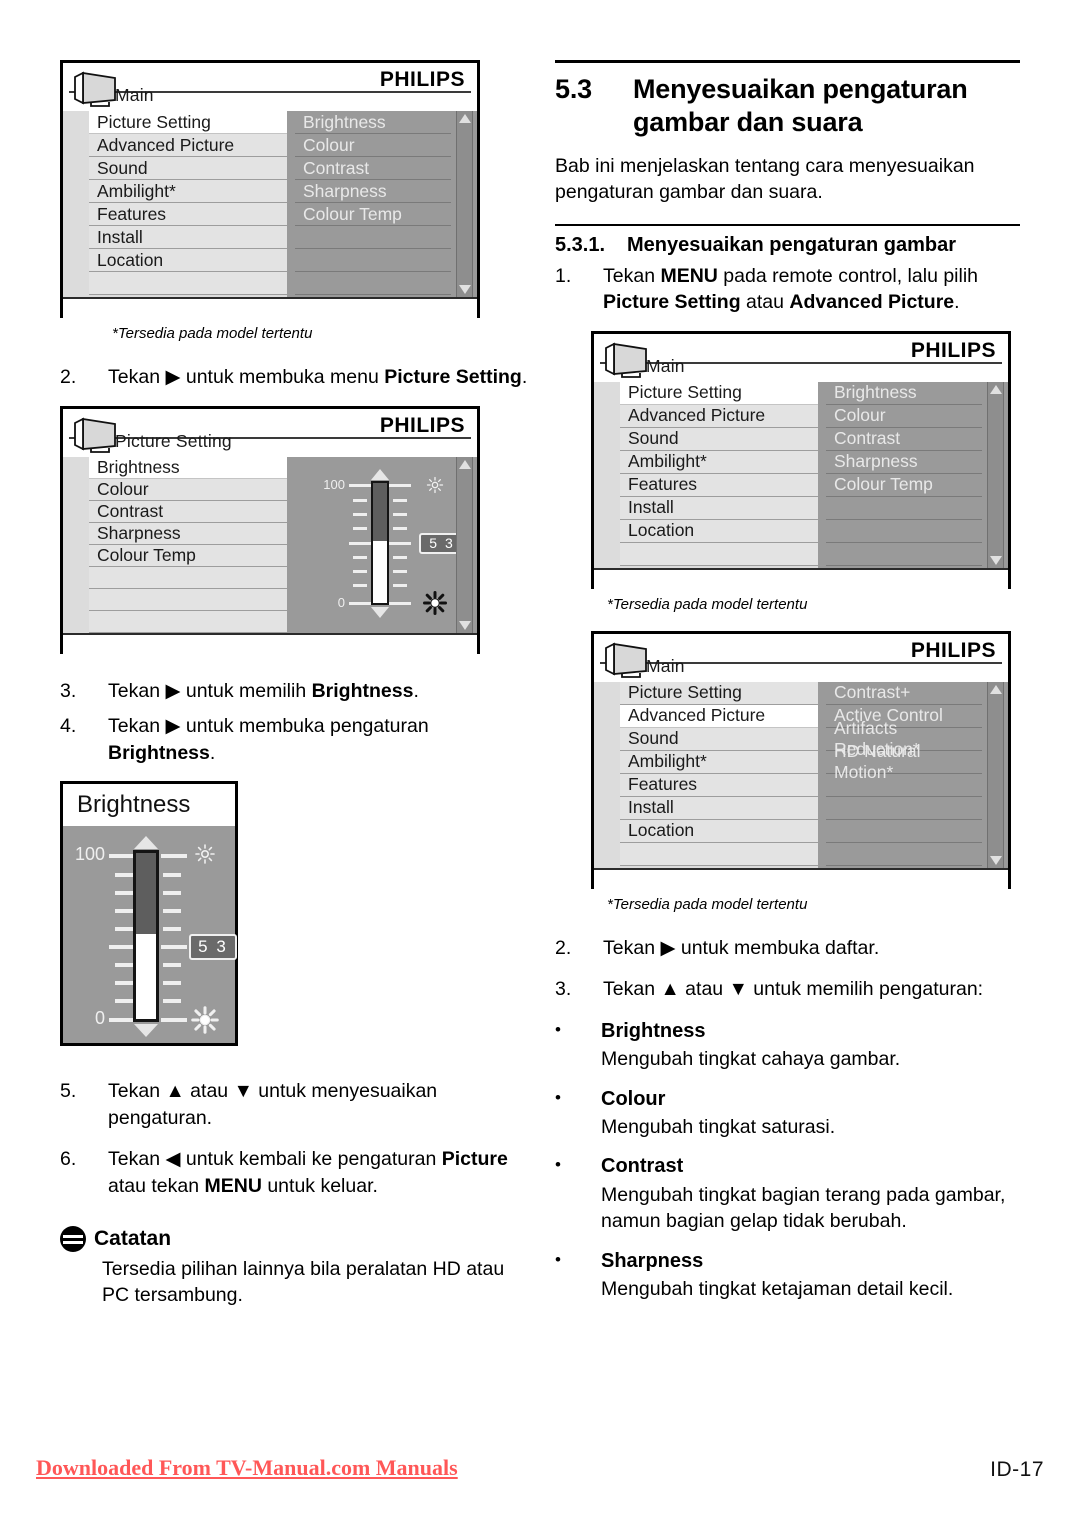  I want to click on section-title-line2: gambar dan suara, so click(748, 121).